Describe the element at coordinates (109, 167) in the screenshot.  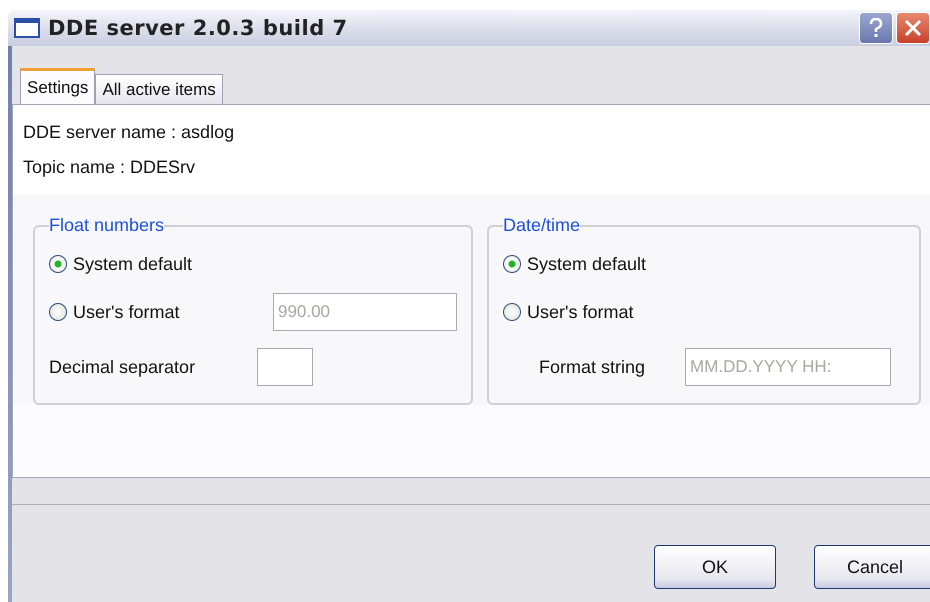
I see `info-text: Topic name : DDESrv` at that location.